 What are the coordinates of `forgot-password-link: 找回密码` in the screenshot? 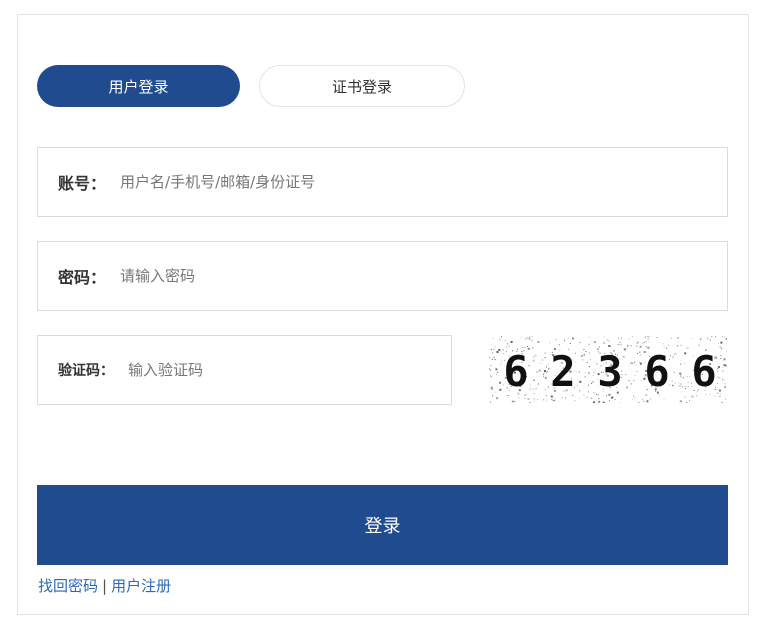 It's located at (68, 586).